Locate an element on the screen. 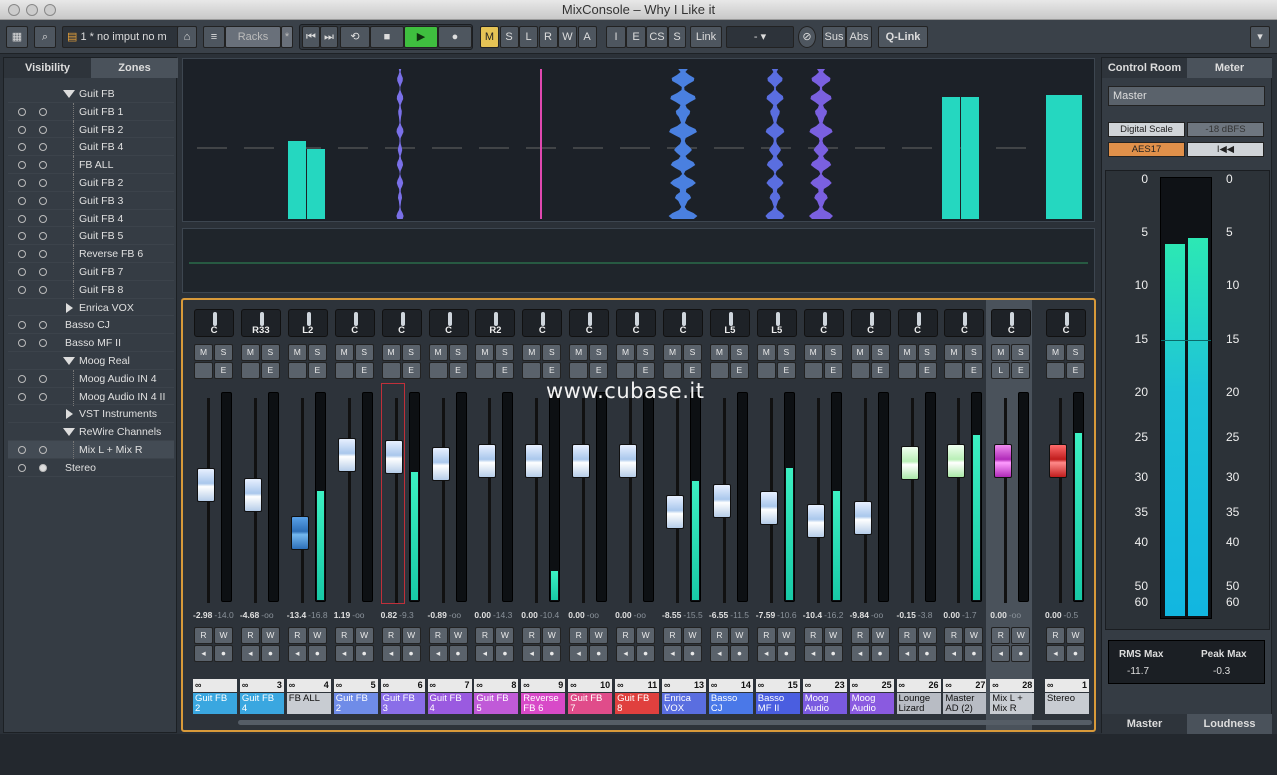 The height and width of the screenshot is (775, 1277). master-selector: Master is located at coordinates (1186, 96).